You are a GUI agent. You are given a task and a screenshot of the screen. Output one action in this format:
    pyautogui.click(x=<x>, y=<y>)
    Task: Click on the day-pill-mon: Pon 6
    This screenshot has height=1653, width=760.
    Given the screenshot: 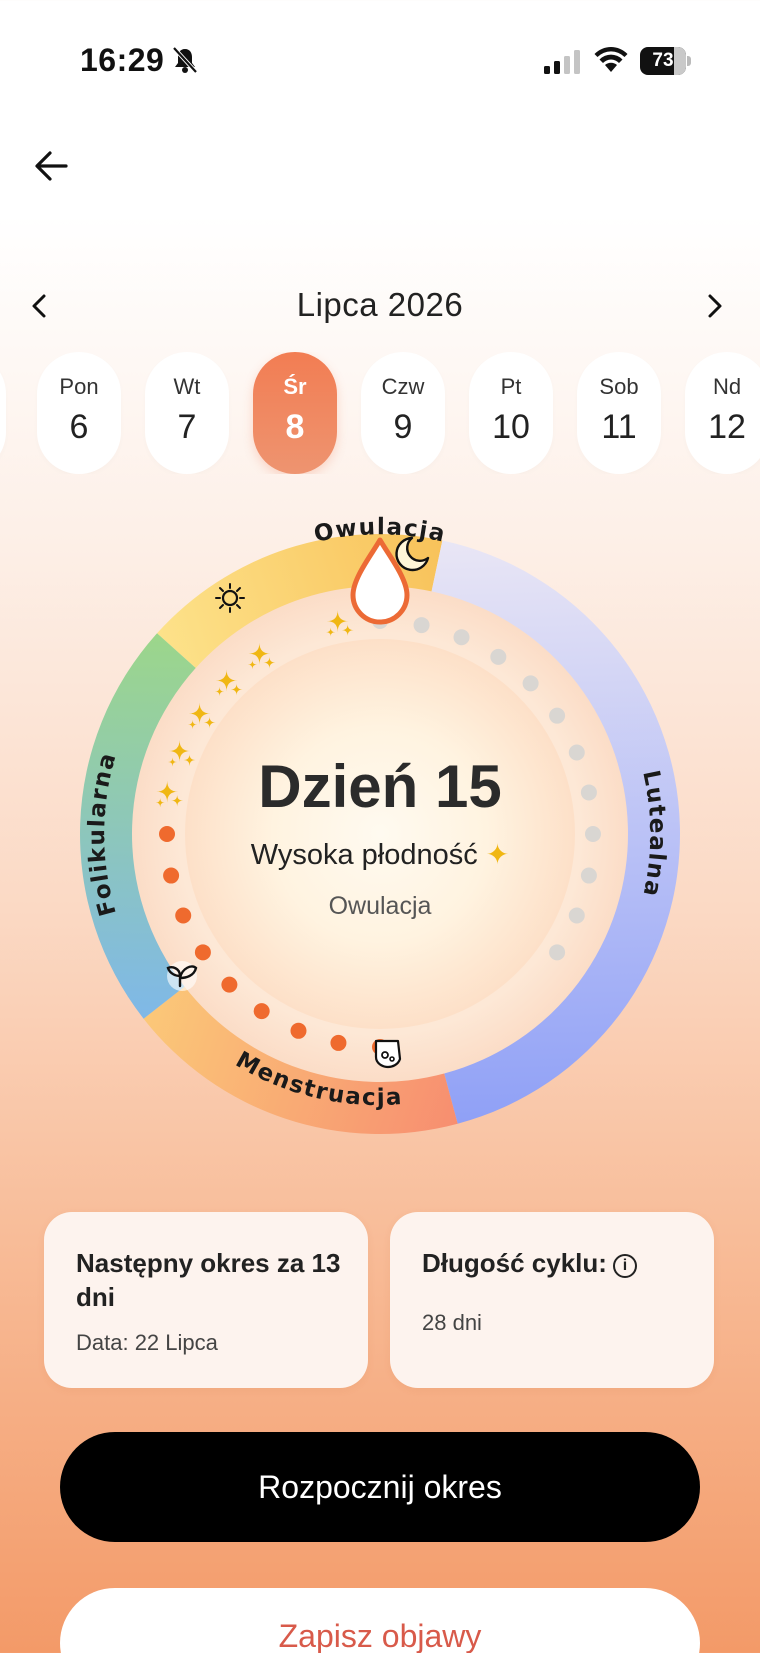 What is the action you would take?
    pyautogui.click(x=79, y=413)
    